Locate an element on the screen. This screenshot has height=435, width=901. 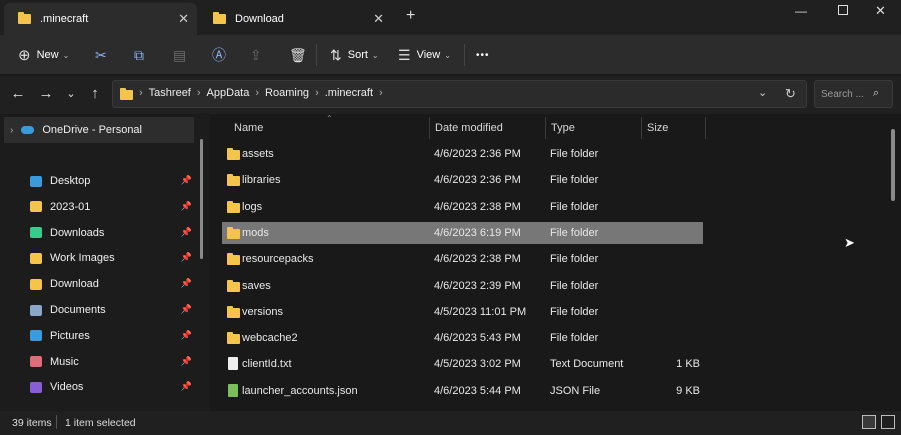
copy-button: ⧉ is located at coordinates (139, 55).